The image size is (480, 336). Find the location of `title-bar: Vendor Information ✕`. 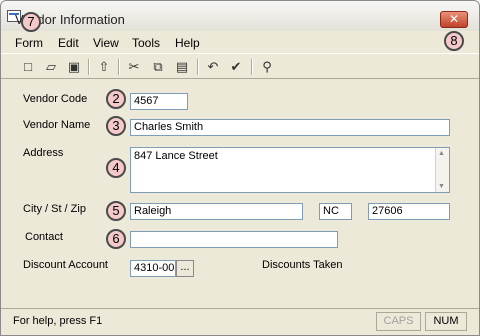

title-bar: Vendor Information ✕ is located at coordinates (240, 16).